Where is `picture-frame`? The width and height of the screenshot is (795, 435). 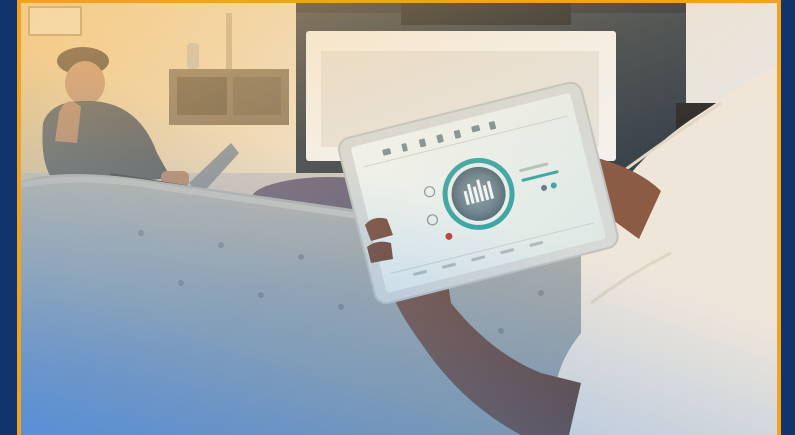 picture-frame is located at coordinates (55, 21).